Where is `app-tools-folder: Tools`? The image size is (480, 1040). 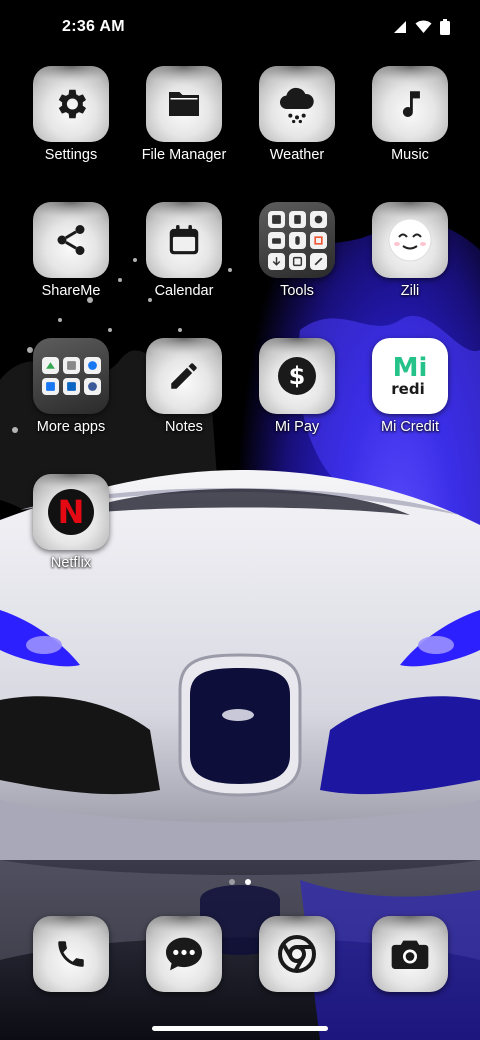
app-tools-folder: Tools is located at coordinates (297, 262).